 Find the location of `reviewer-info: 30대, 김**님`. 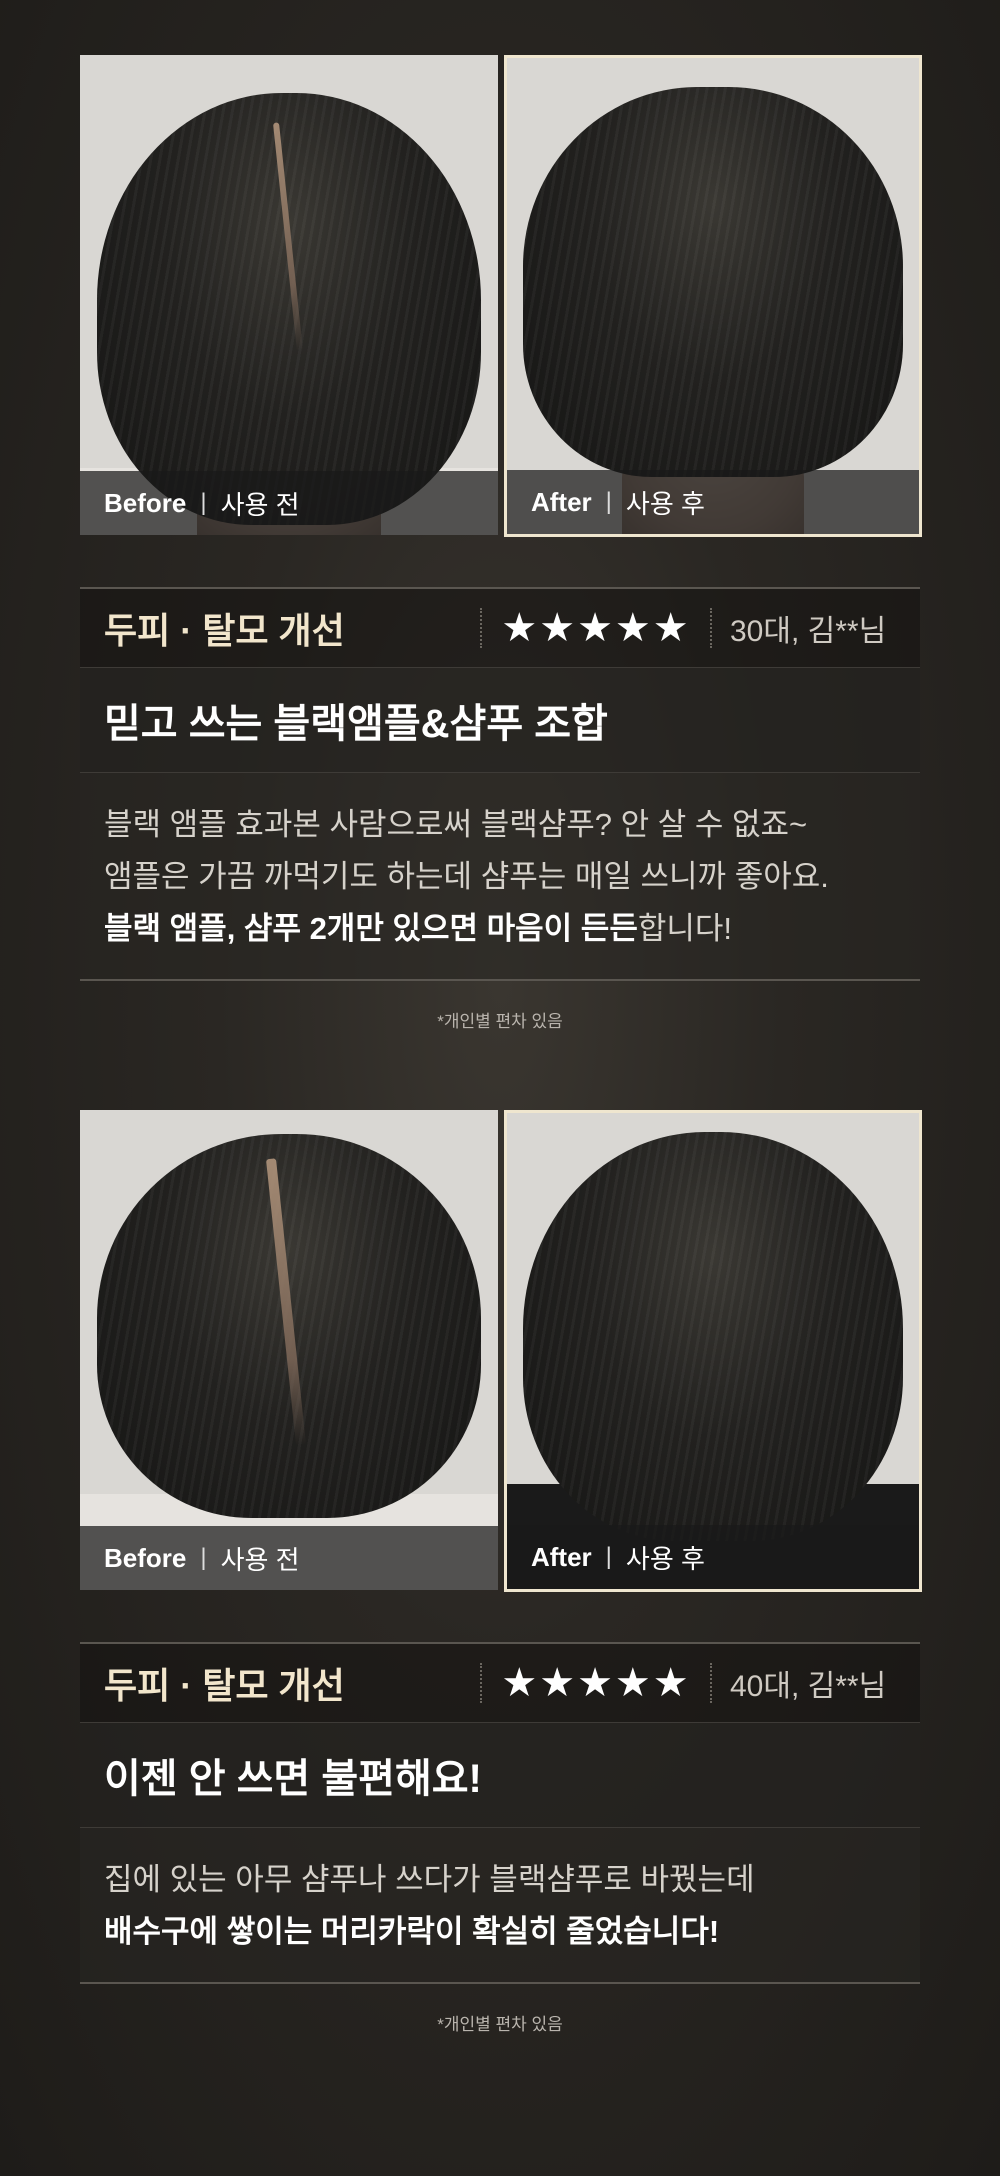

reviewer-info: 30대, 김**님 is located at coordinates (808, 631).